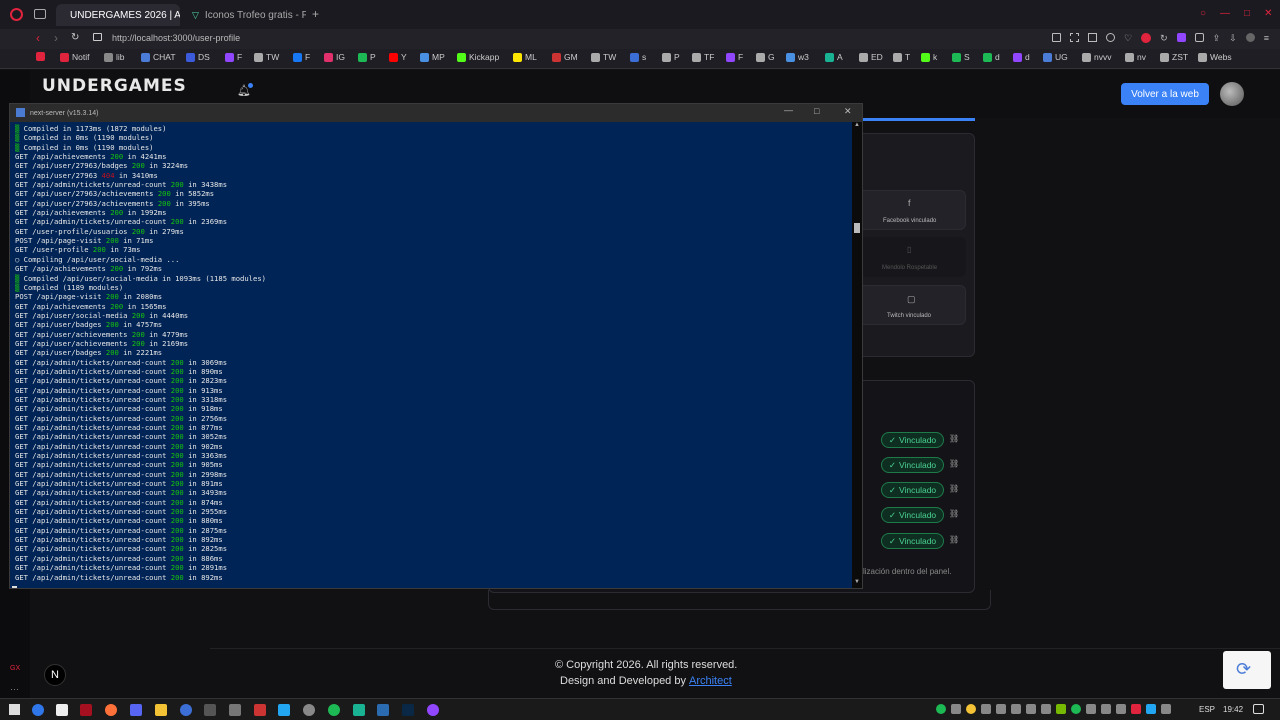 This screenshot has width=1280, height=720. What do you see at coordinates (14, 709) in the screenshot?
I see `start-icon` at bounding box center [14, 709].